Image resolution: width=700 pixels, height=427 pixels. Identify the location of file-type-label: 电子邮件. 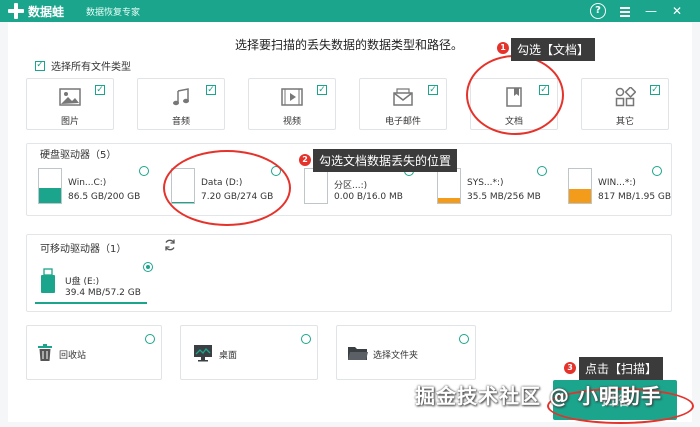
(402, 122).